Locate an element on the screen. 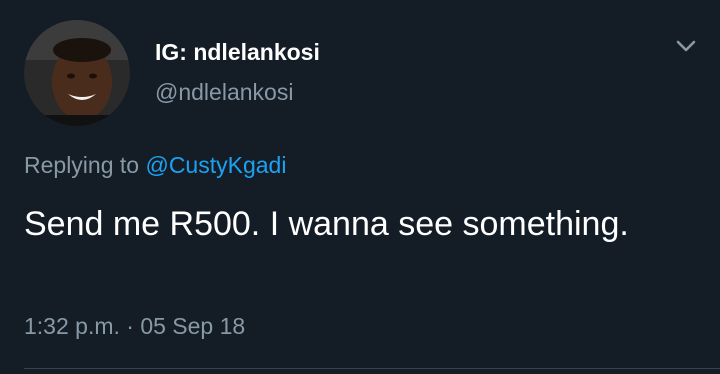 The width and height of the screenshot is (720, 374). tweet-timestamp: 1:32 p.m. · 05 Sep 18 is located at coordinates (134, 326).